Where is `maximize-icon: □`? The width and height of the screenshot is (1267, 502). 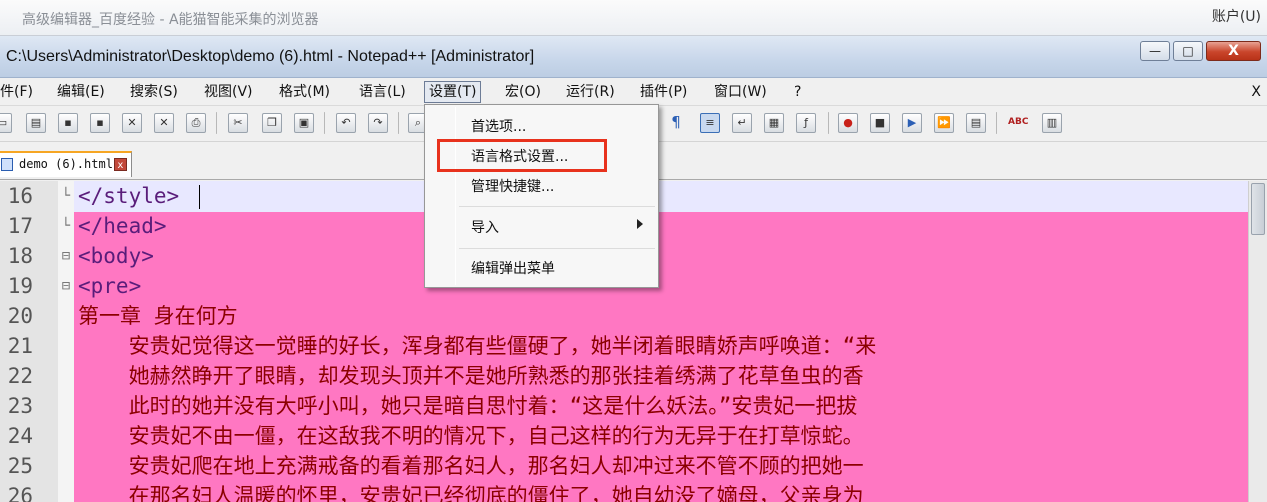 maximize-icon: □ is located at coordinates (1188, 51).